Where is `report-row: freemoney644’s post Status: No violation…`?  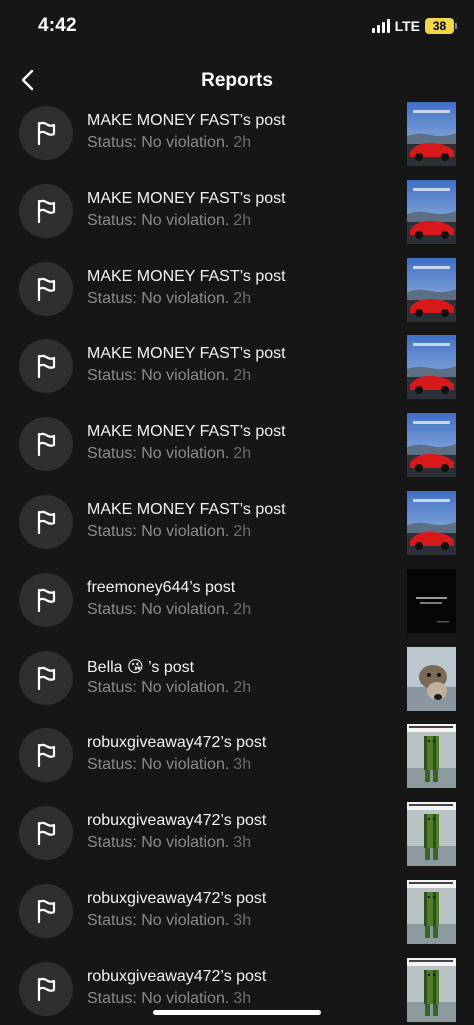
report-row: freemoney644’s post Status: No violation… is located at coordinates (237, 609).